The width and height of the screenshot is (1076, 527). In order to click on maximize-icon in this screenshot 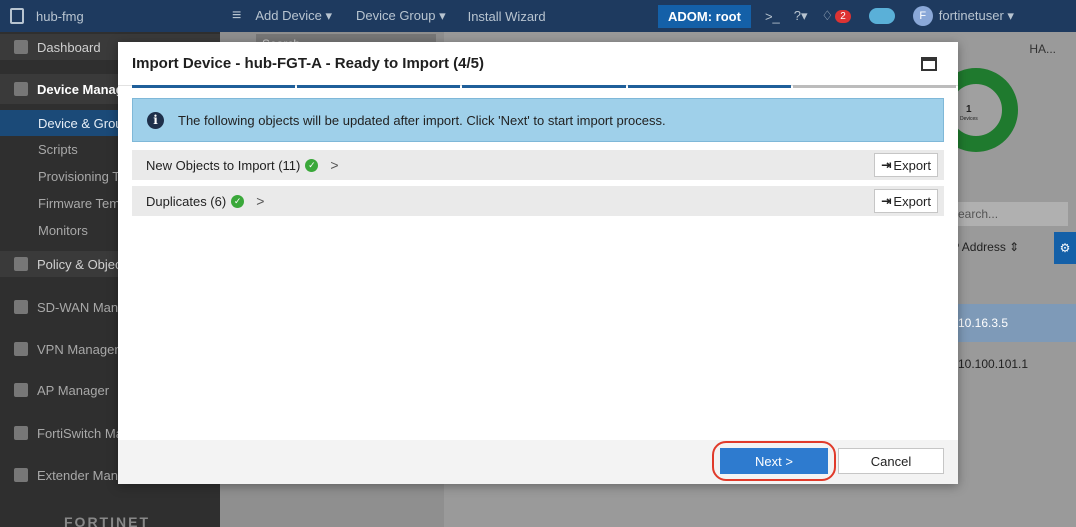, I will do `click(929, 64)`.